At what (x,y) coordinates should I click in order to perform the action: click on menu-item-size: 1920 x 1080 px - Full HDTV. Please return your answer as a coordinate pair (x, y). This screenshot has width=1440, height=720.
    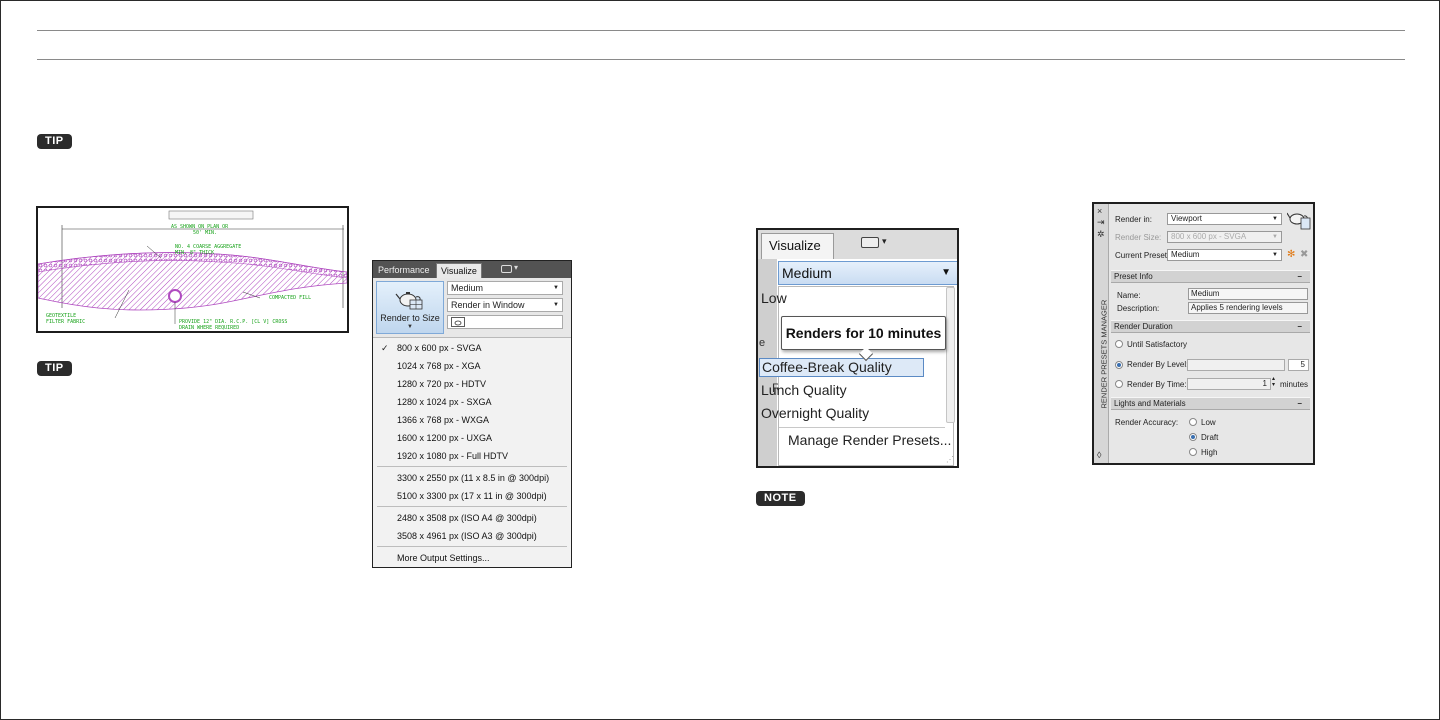
    Looking at the image, I should click on (452, 456).